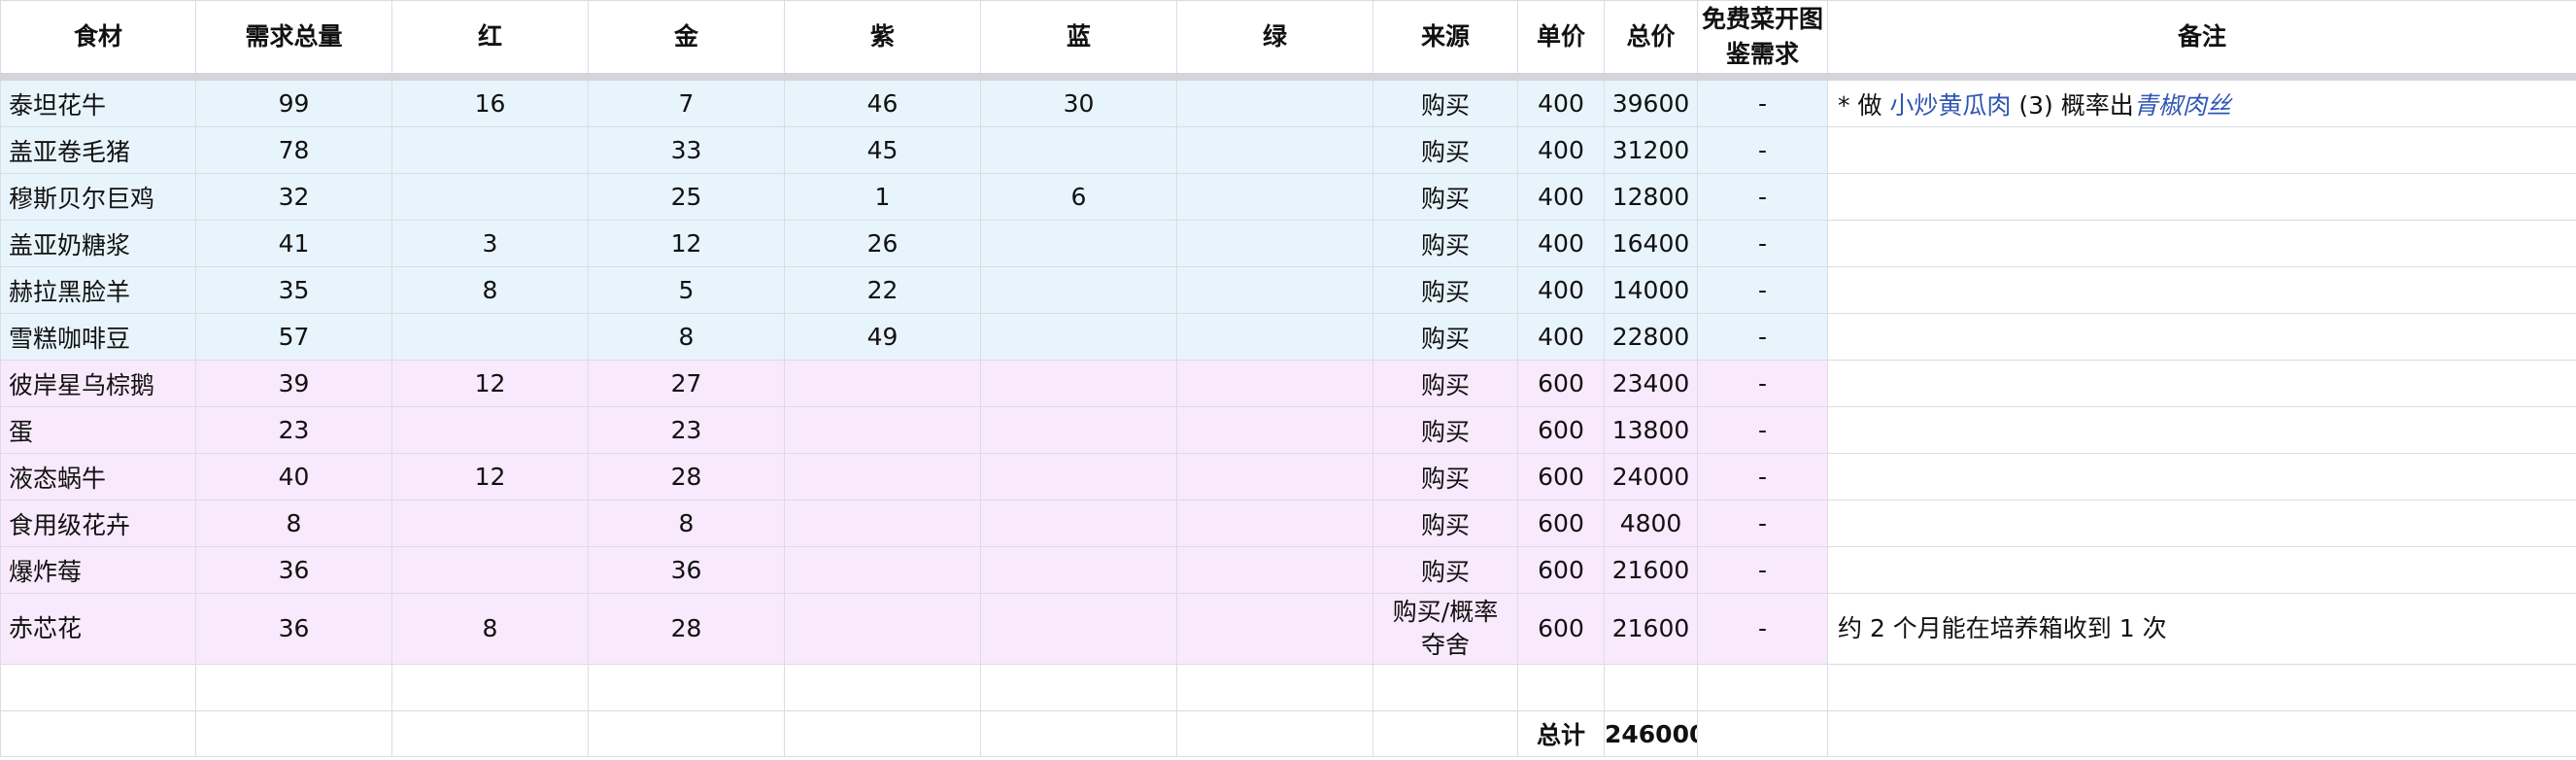  I want to click on cell-sum: 4800, so click(1651, 523).